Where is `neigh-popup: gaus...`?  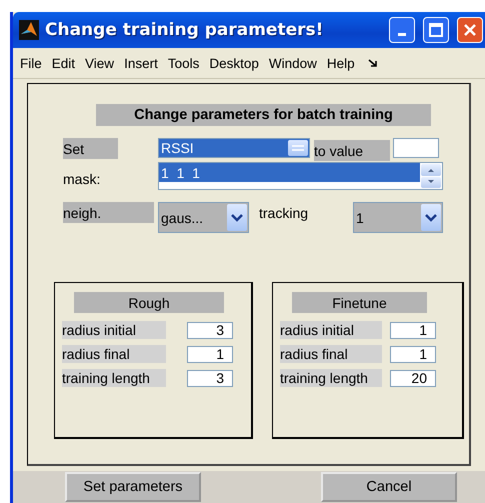 neigh-popup: gaus... is located at coordinates (203, 217).